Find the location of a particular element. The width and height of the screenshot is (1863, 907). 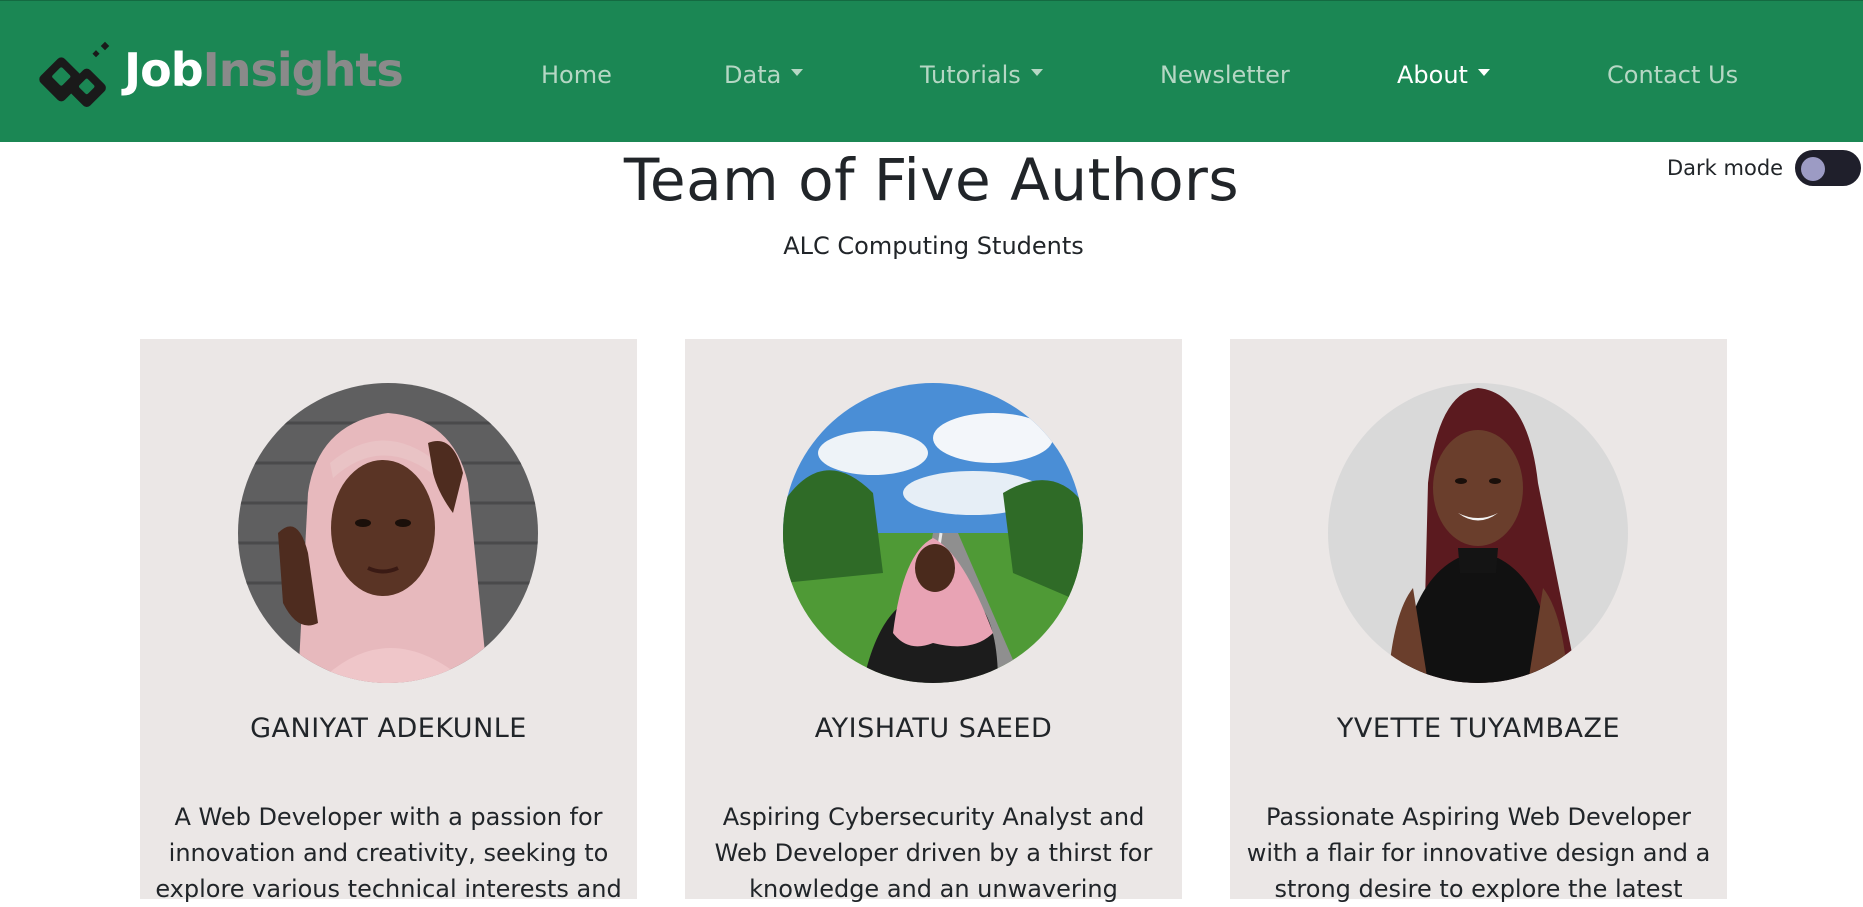

team-member-name: YVETTE TUYAMBAZE is located at coordinates (1478, 728).